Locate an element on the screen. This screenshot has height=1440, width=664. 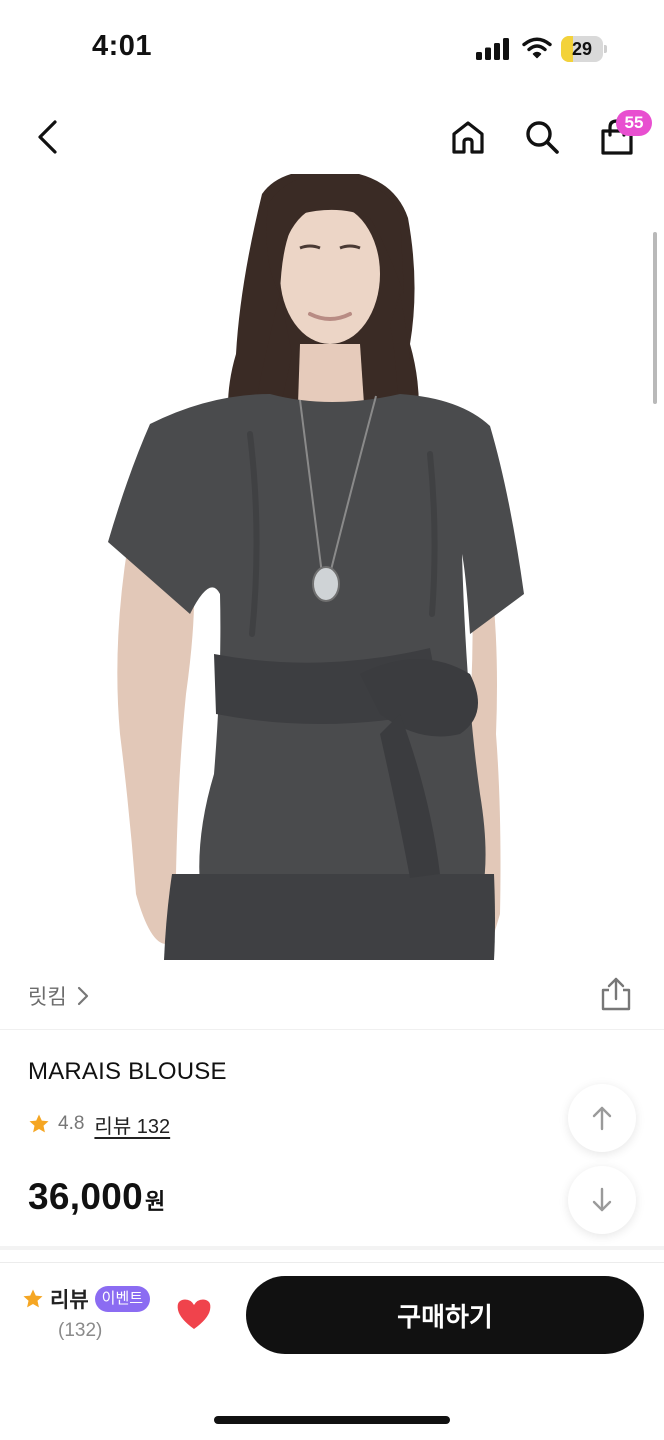
brand-link: 릿킴 is located at coordinates (58, 996).